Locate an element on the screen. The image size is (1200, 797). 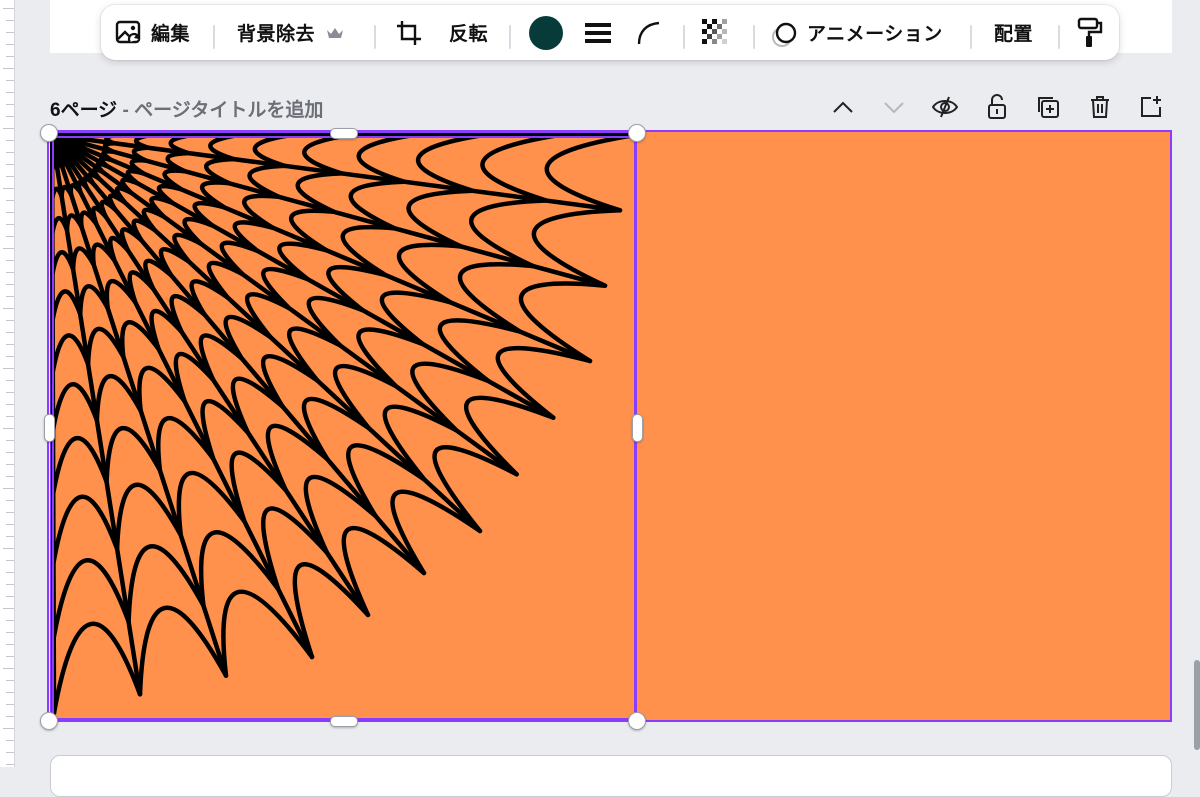
move-page-down-button is located at coordinates (894, 107).